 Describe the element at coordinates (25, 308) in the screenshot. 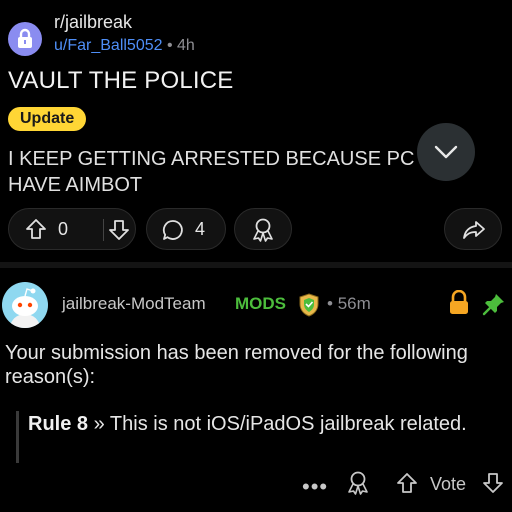

I see `snoo-avatar-icon` at that location.